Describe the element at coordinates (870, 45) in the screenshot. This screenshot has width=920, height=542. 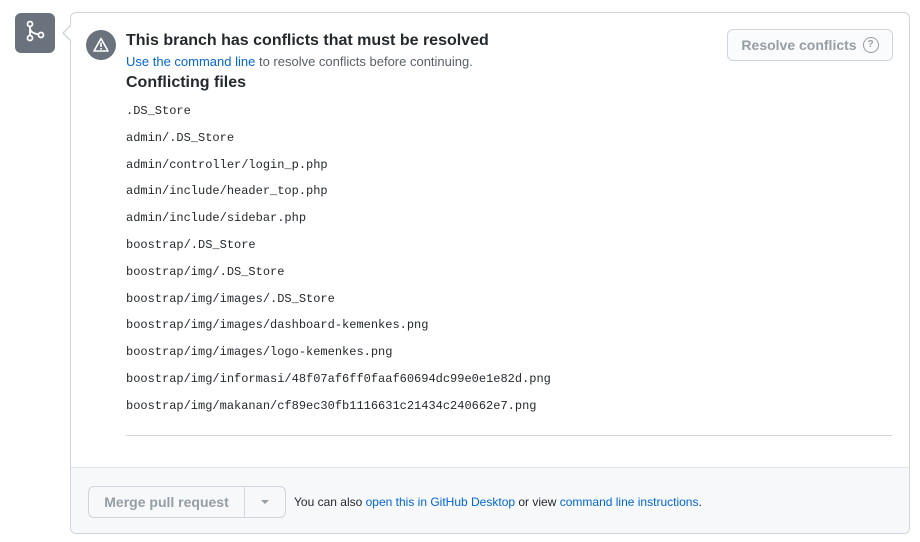
I see `question-circle-icon: ?` at that location.